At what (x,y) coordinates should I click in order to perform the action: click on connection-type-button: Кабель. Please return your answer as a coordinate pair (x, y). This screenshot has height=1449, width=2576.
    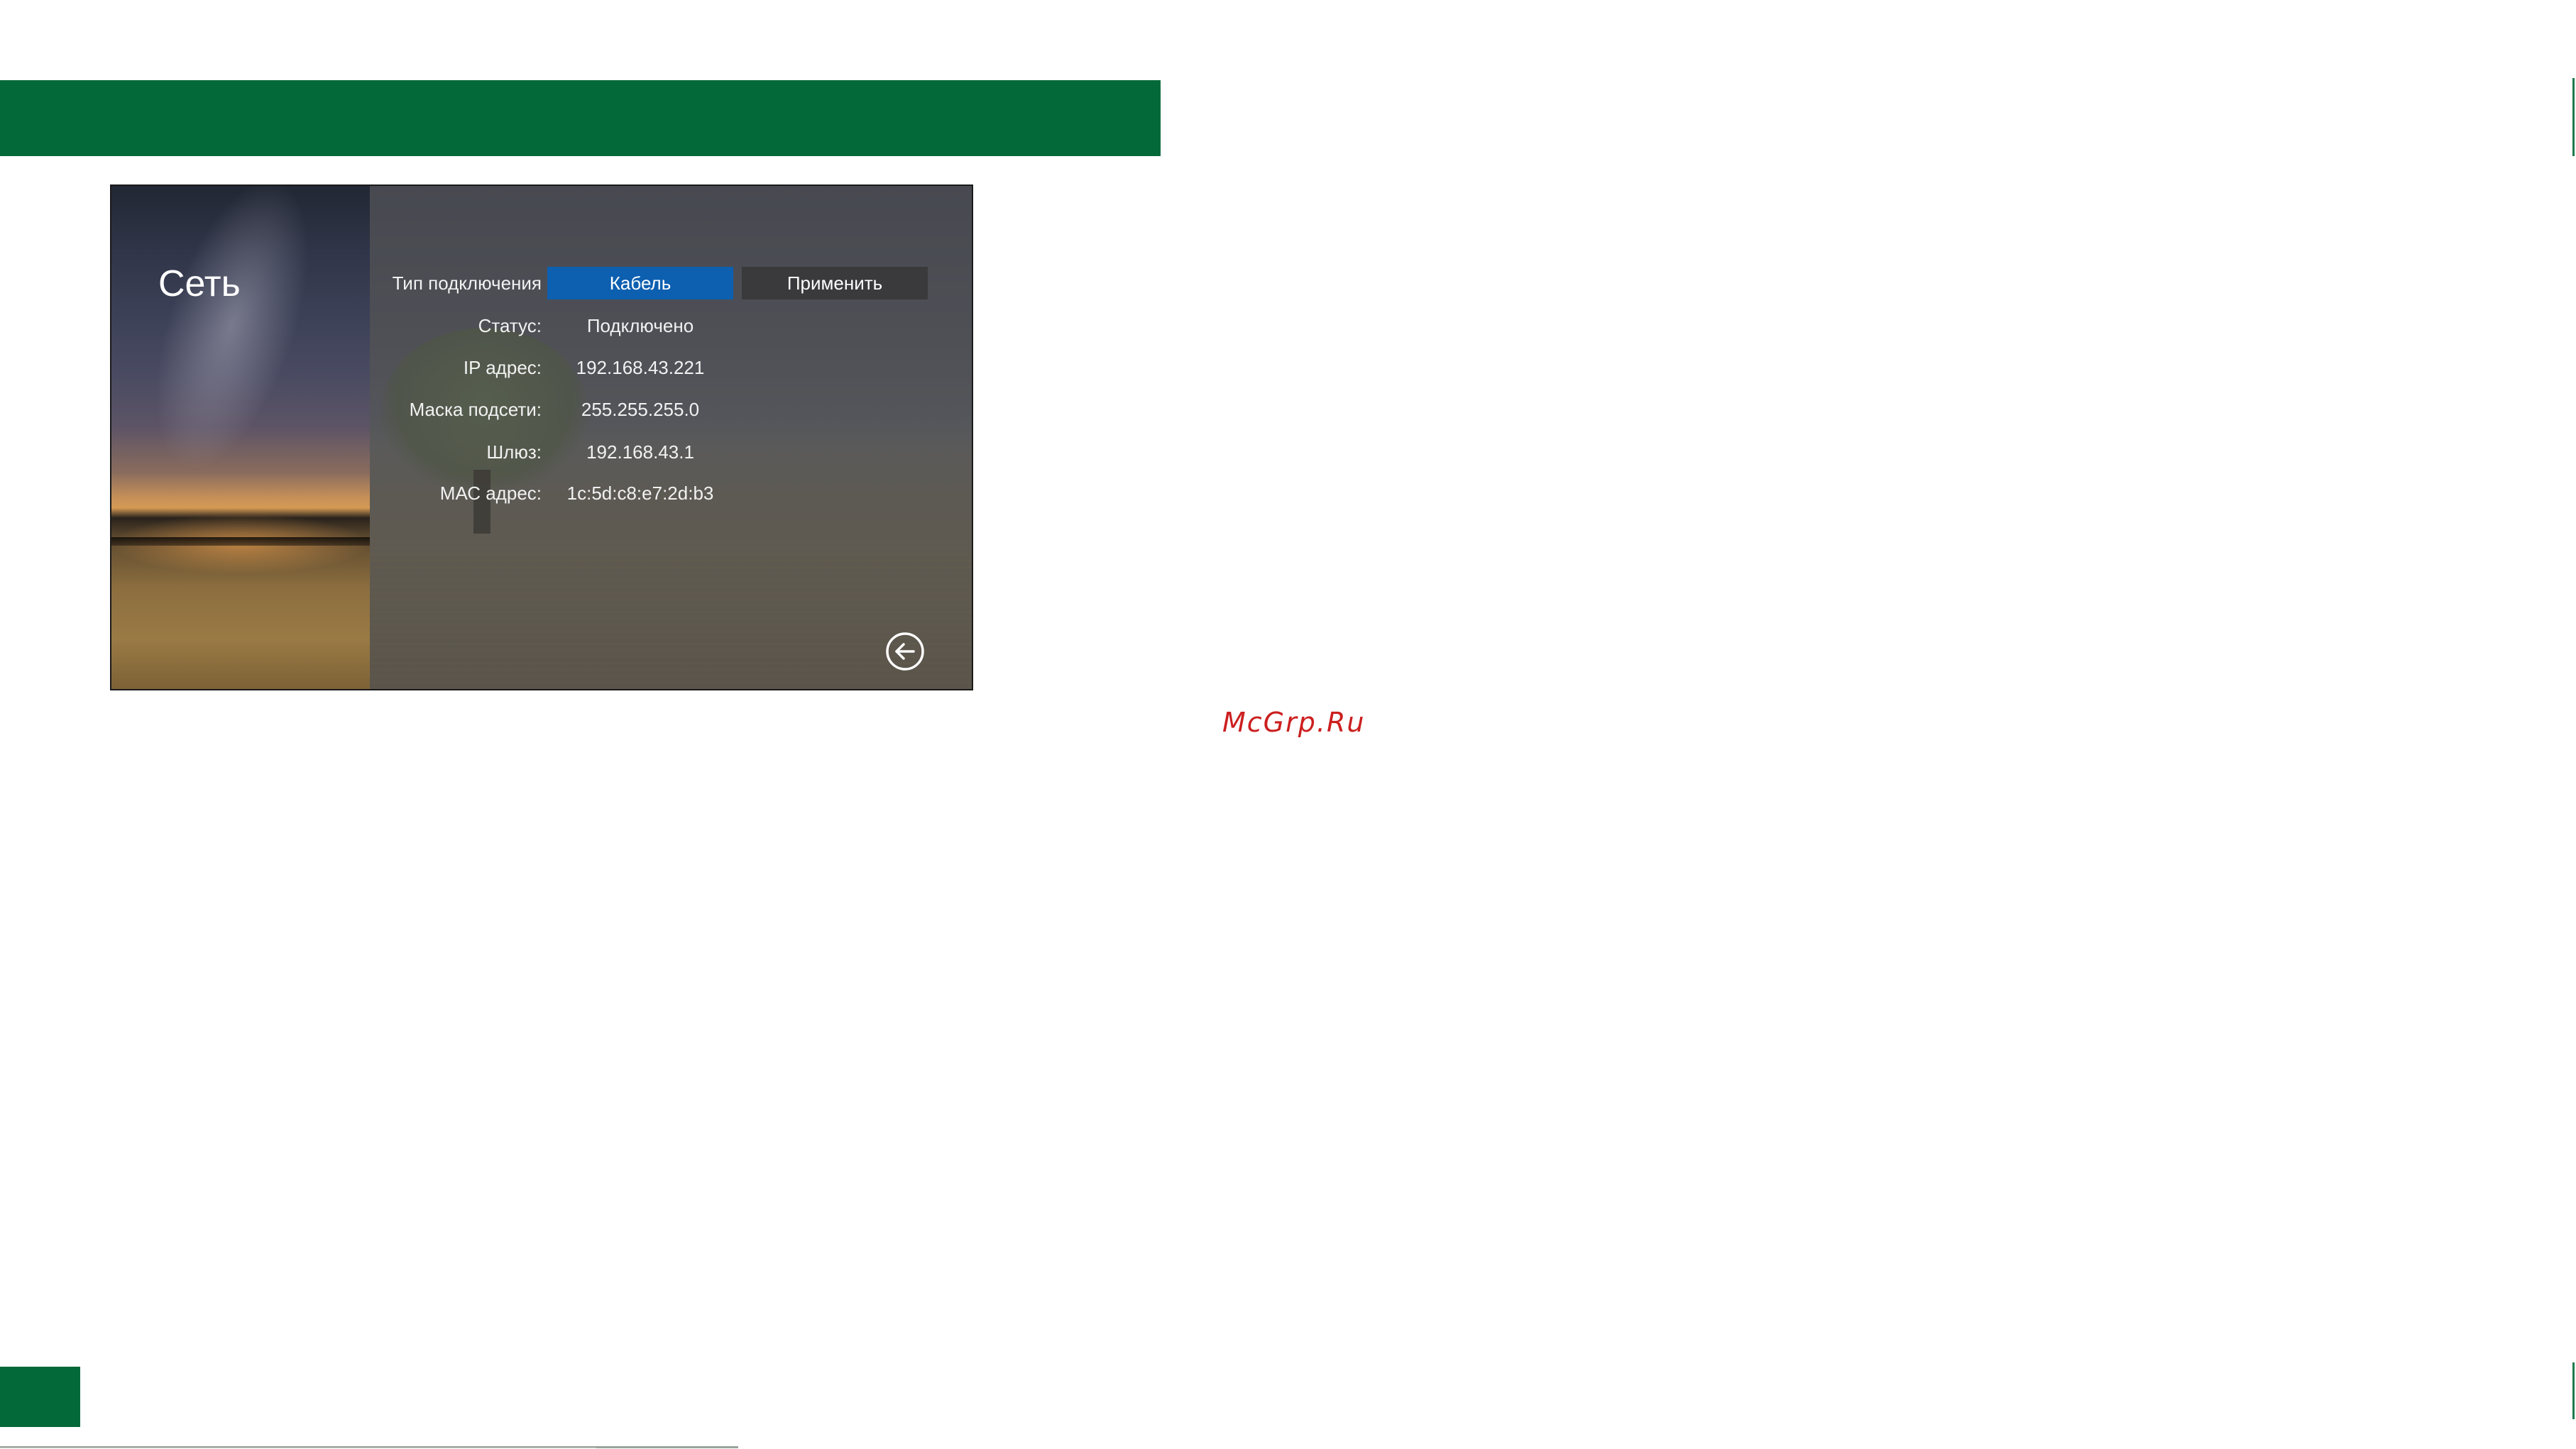
    Looking at the image, I should click on (640, 283).